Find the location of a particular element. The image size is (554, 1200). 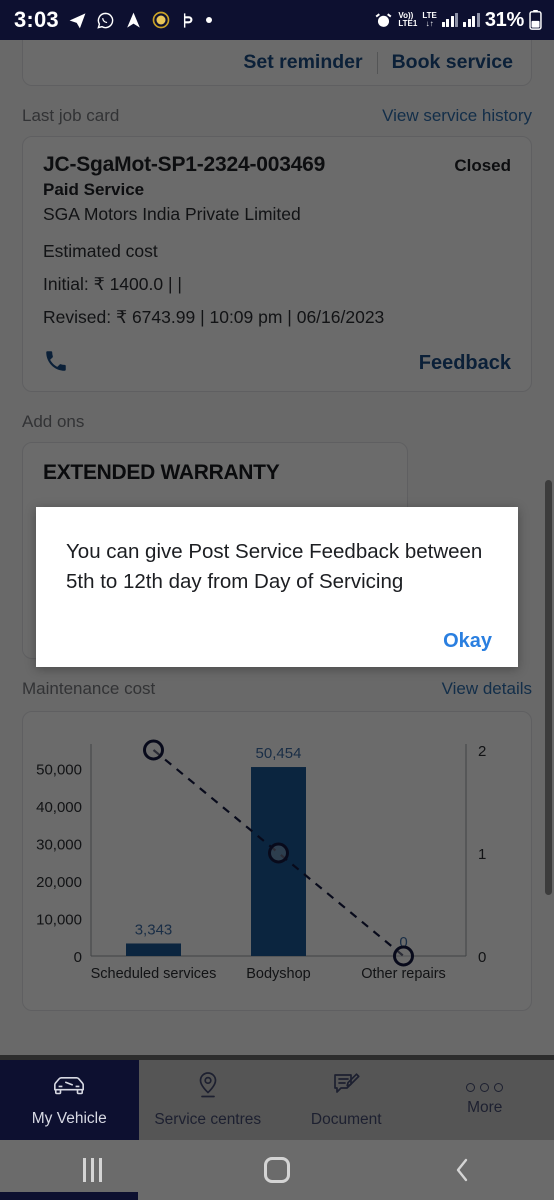

car-icon is located at coordinates (69, 1087).